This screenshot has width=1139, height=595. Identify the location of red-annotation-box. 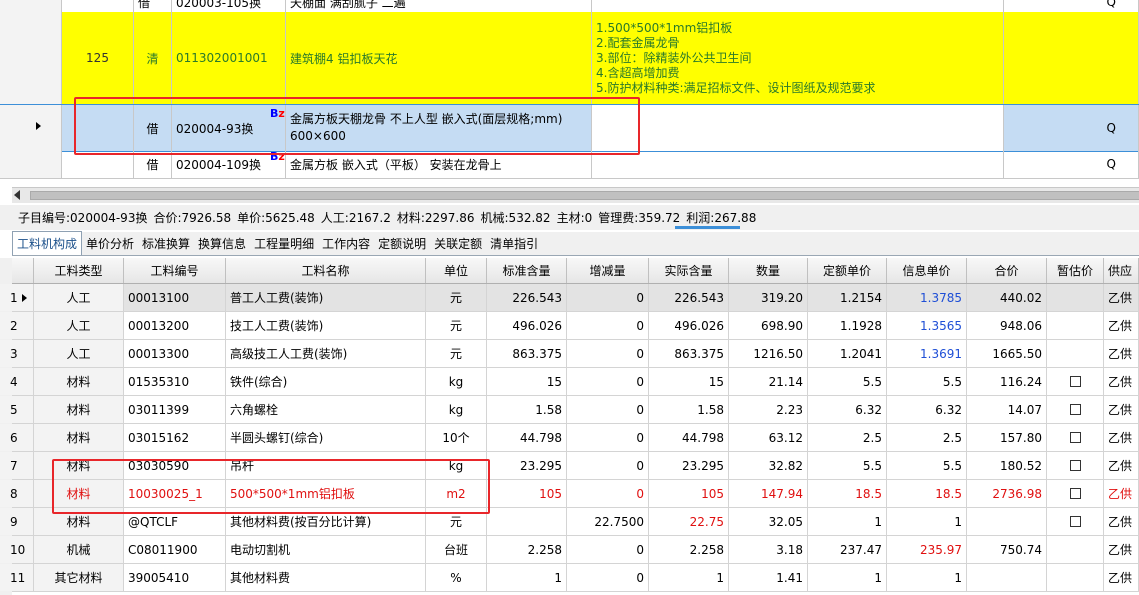
(271, 486).